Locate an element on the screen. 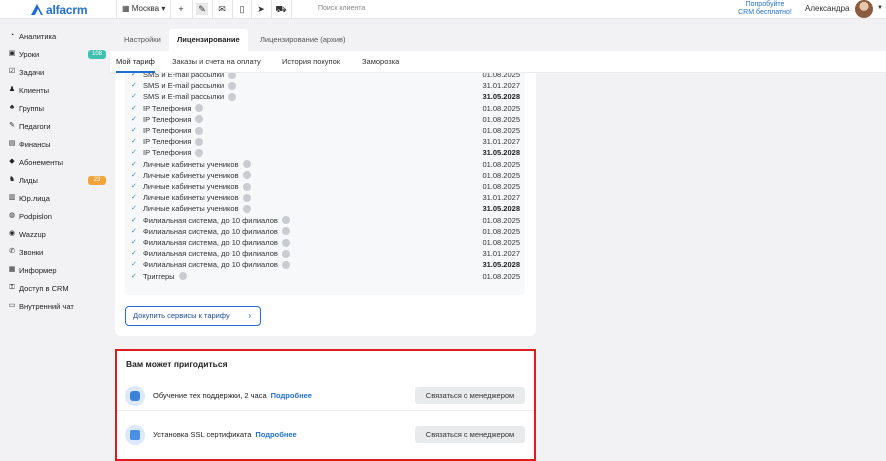 The image size is (886, 461). recommendation-text: Установка SSL сертификата Подробнее is located at coordinates (225, 434).